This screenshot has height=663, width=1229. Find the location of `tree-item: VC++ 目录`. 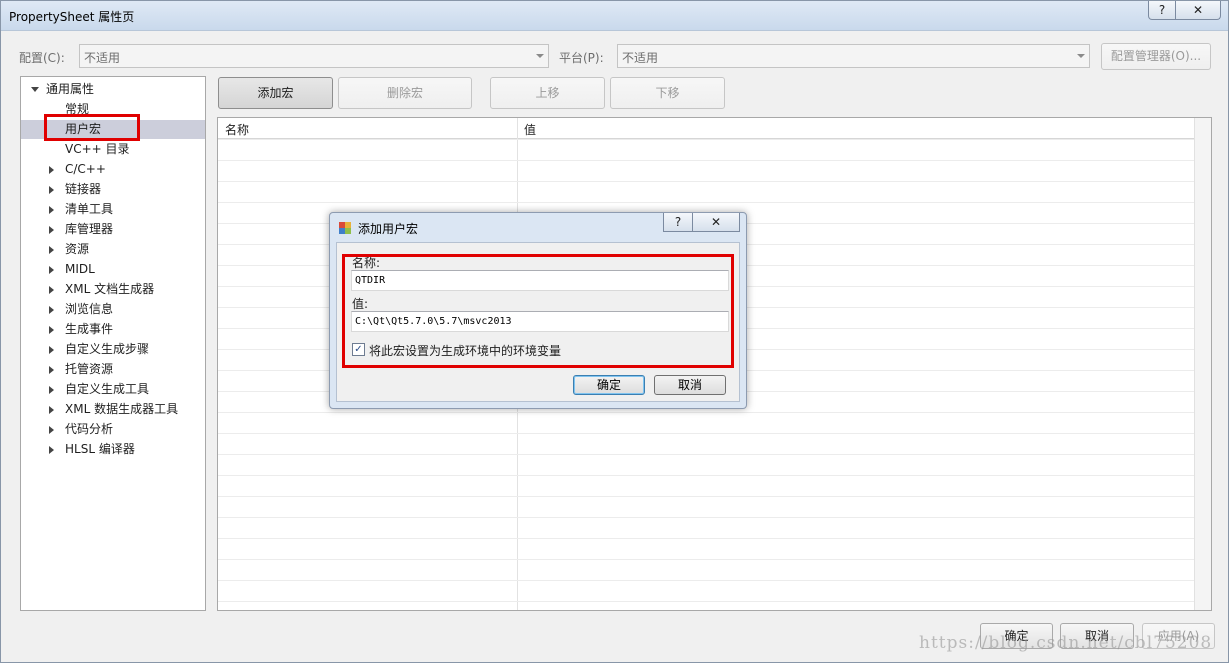

tree-item: VC++ 目录 is located at coordinates (113, 149).